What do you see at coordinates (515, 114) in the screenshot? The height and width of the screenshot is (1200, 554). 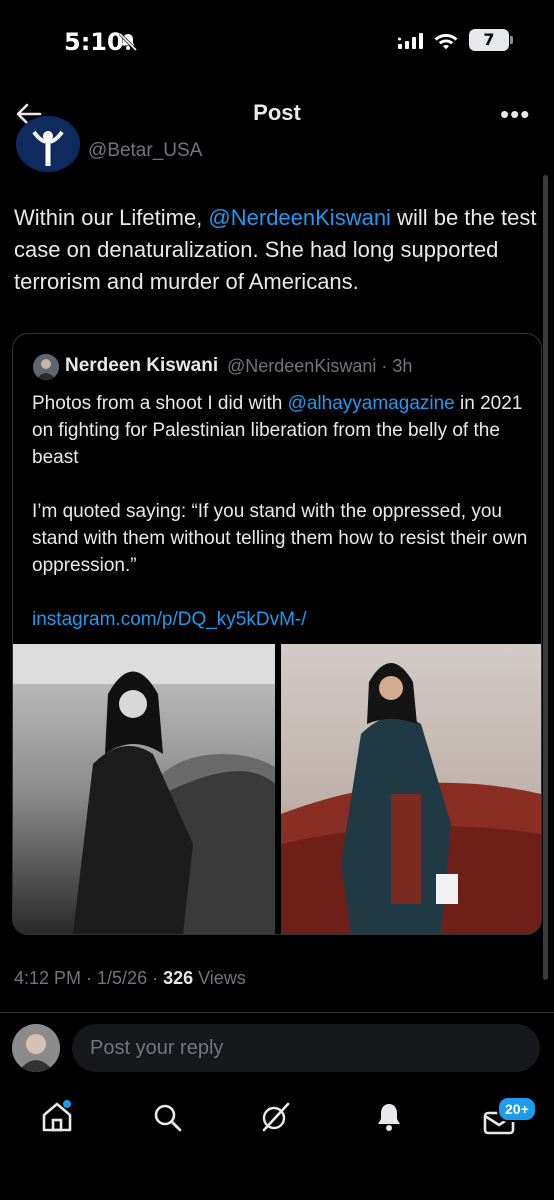 I see `more-options-icon: •••` at bounding box center [515, 114].